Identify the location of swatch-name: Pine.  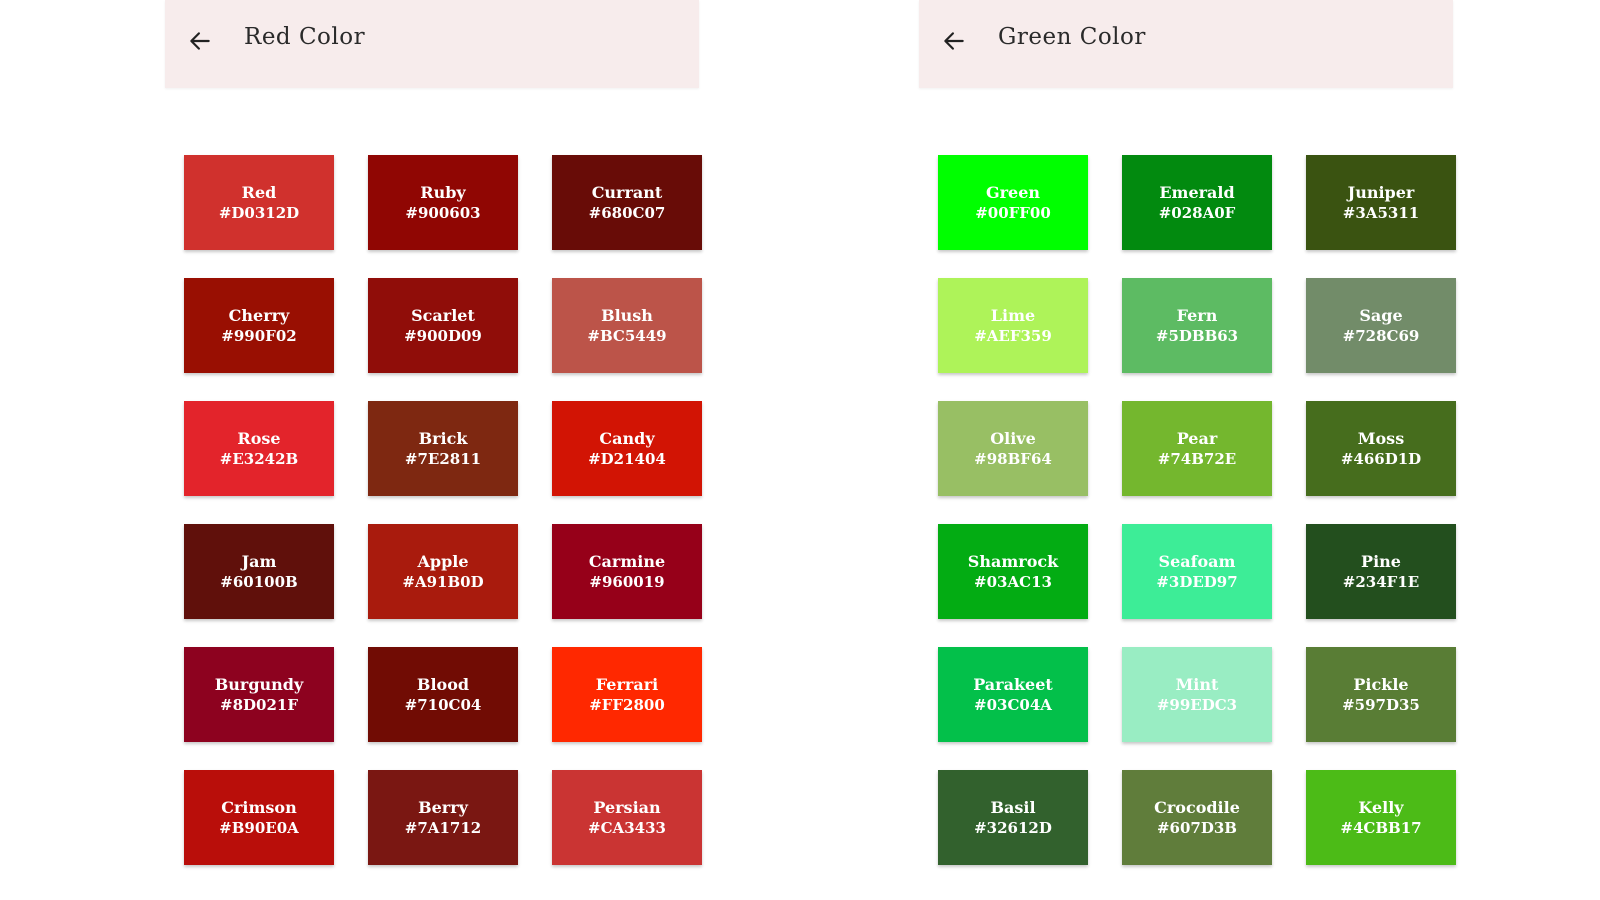
(1381, 561).